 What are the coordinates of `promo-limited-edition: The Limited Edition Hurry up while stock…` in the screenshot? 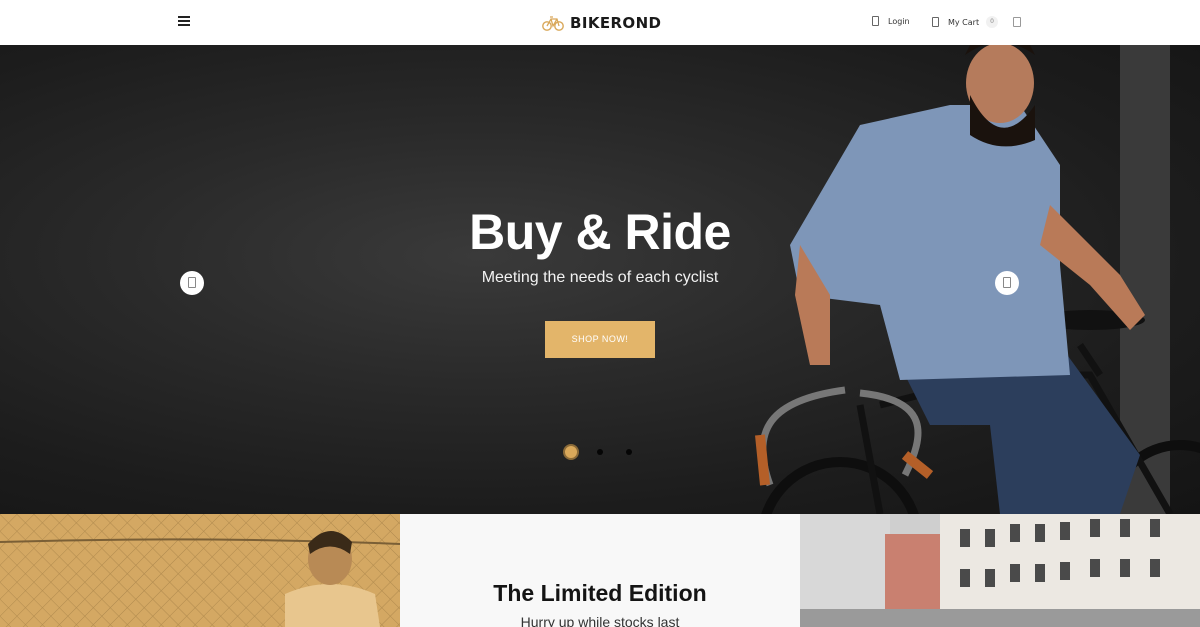 It's located at (600, 570).